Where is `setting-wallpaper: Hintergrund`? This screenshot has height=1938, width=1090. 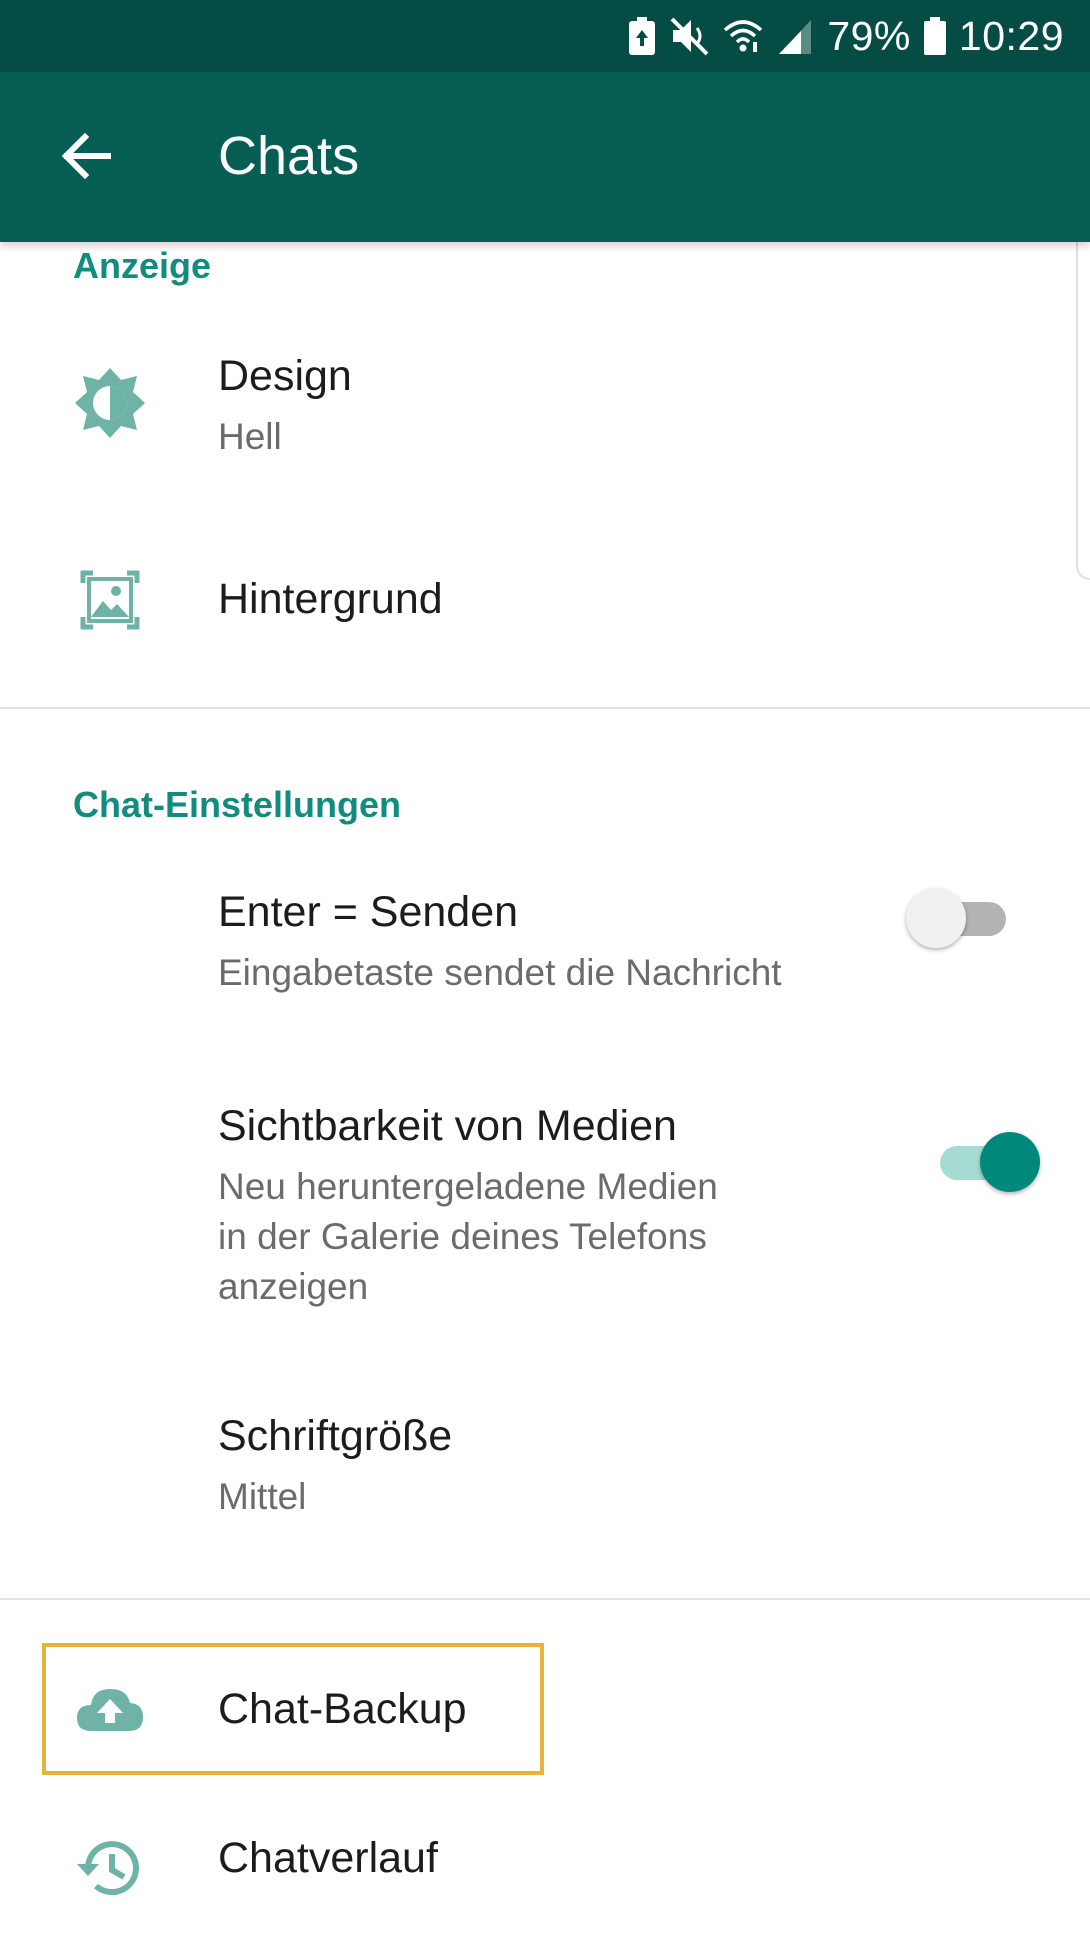 setting-wallpaper: Hintergrund is located at coordinates (545, 600).